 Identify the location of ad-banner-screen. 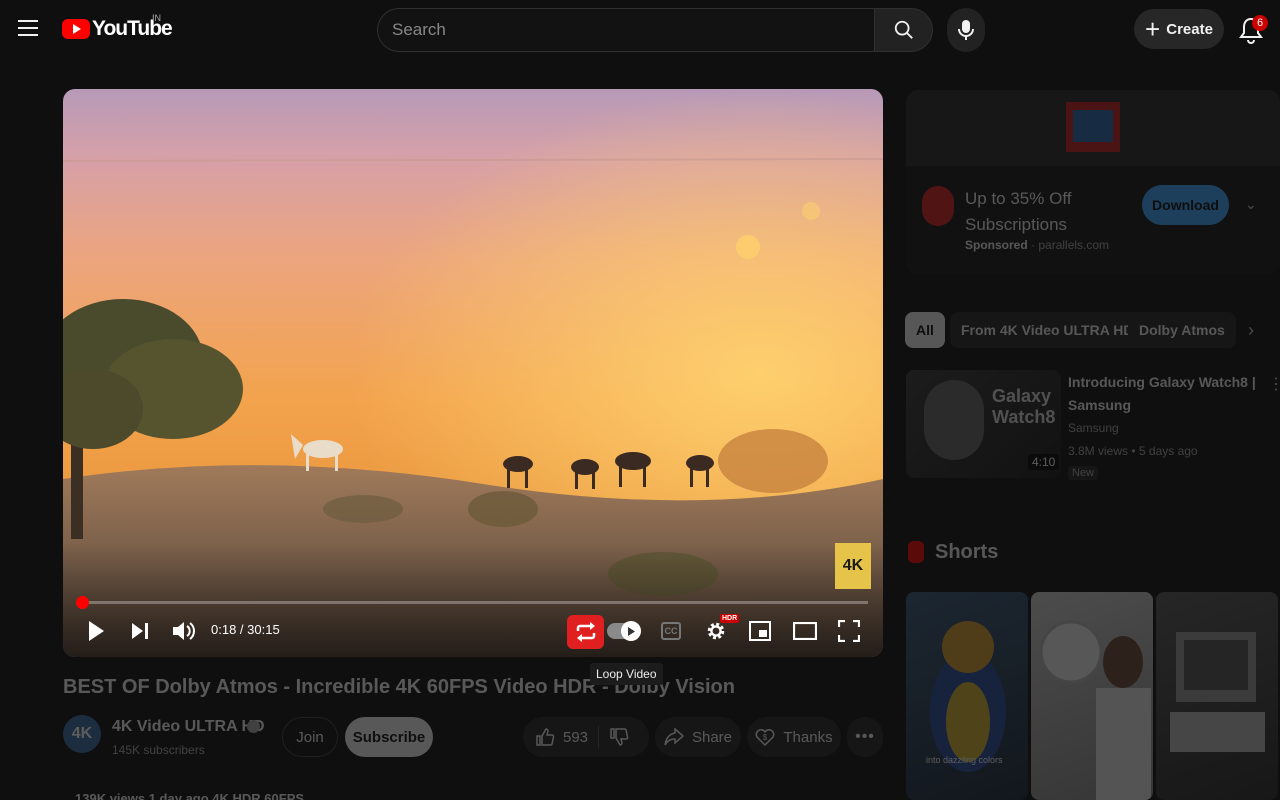
(1093, 126).